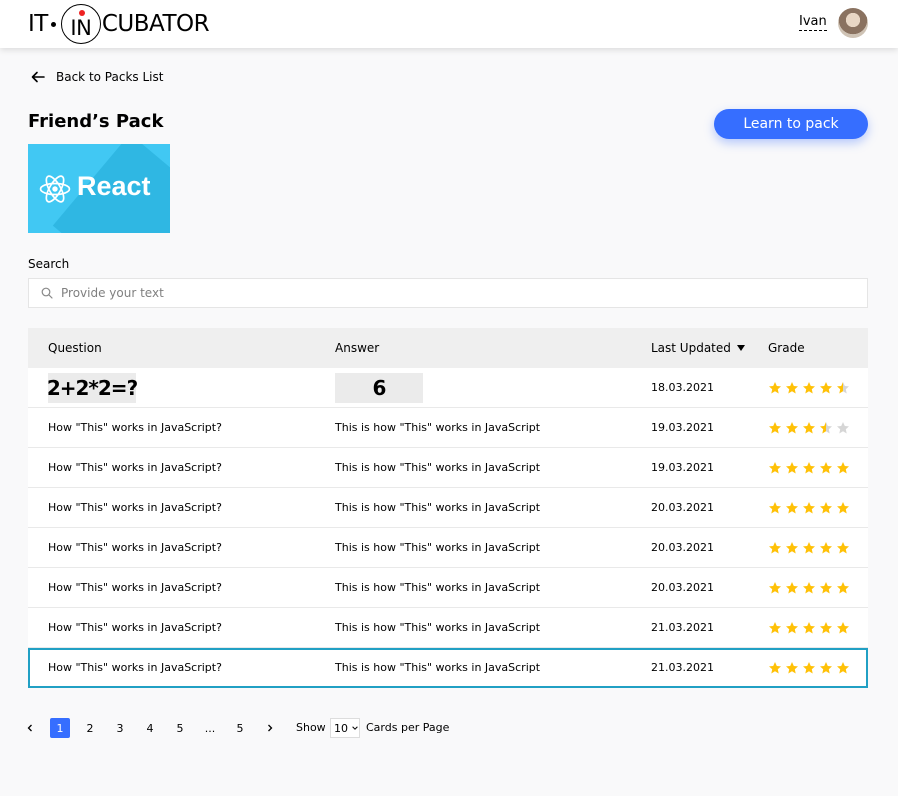  Describe the element at coordinates (38, 77) in the screenshot. I see `arrow-left-icon` at that location.